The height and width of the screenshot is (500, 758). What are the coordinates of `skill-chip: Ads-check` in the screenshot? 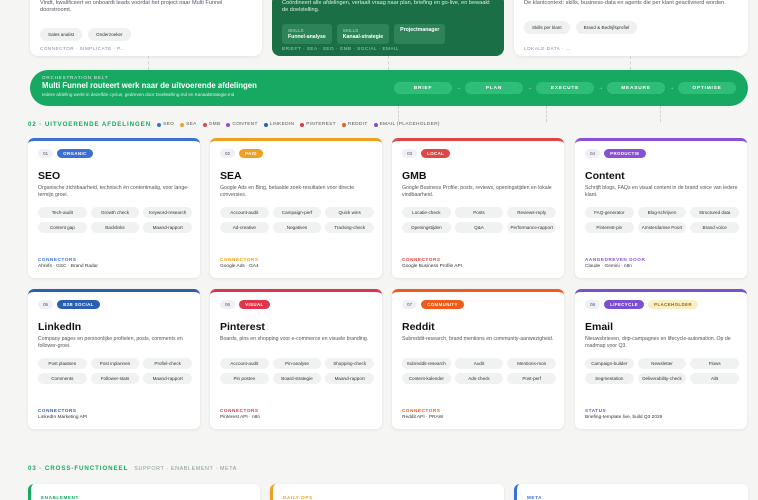 It's located at (479, 378).